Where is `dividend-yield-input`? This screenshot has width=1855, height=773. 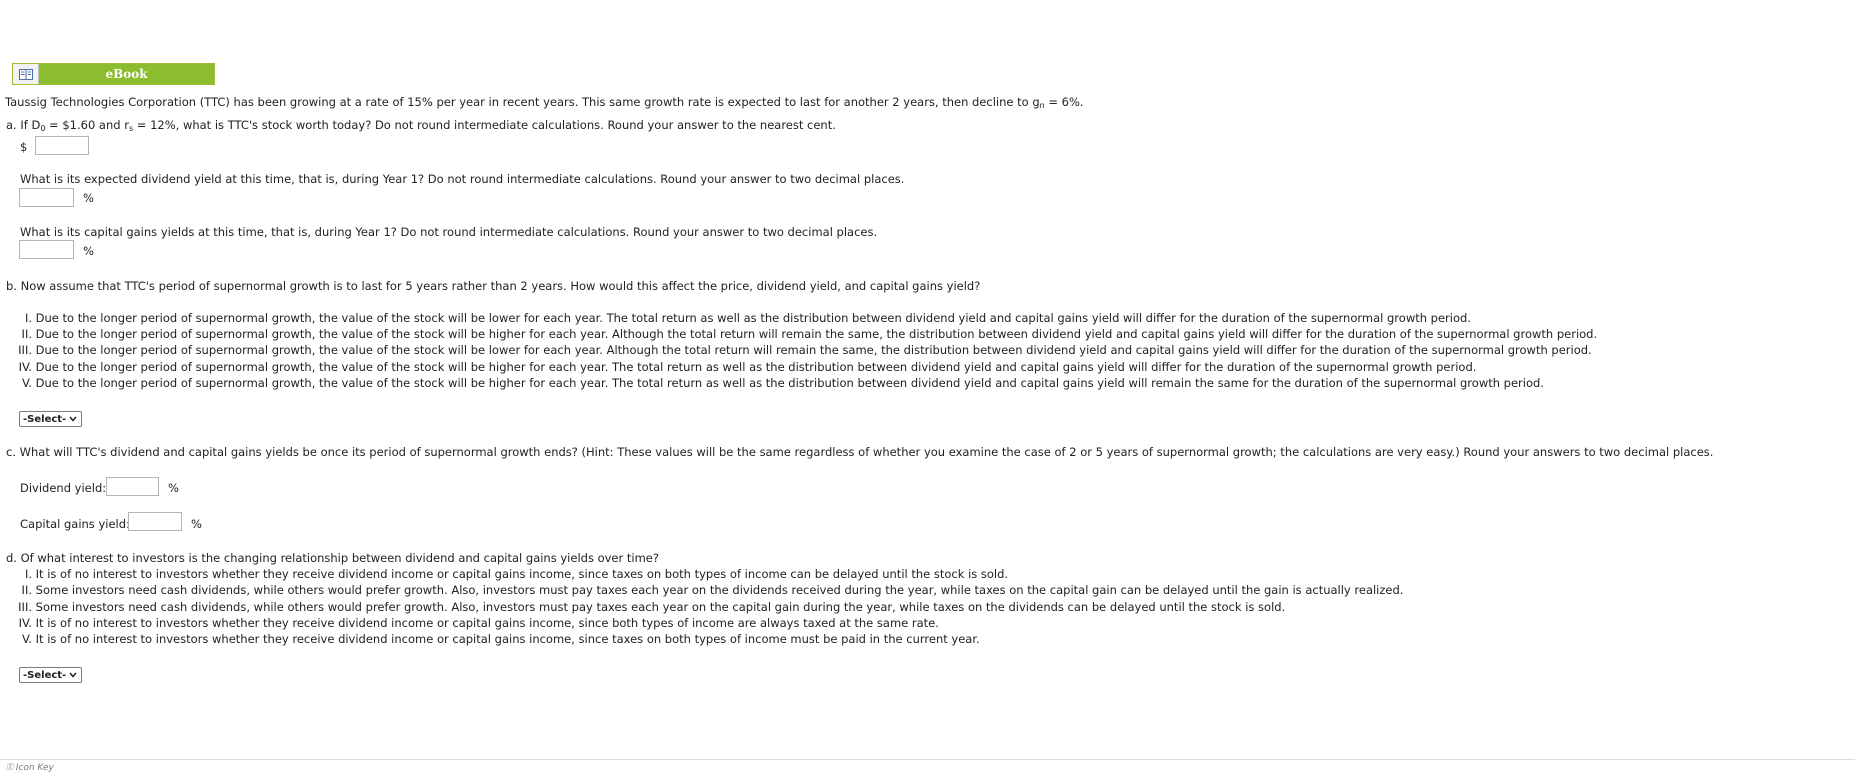
dividend-yield-input is located at coordinates (46, 197).